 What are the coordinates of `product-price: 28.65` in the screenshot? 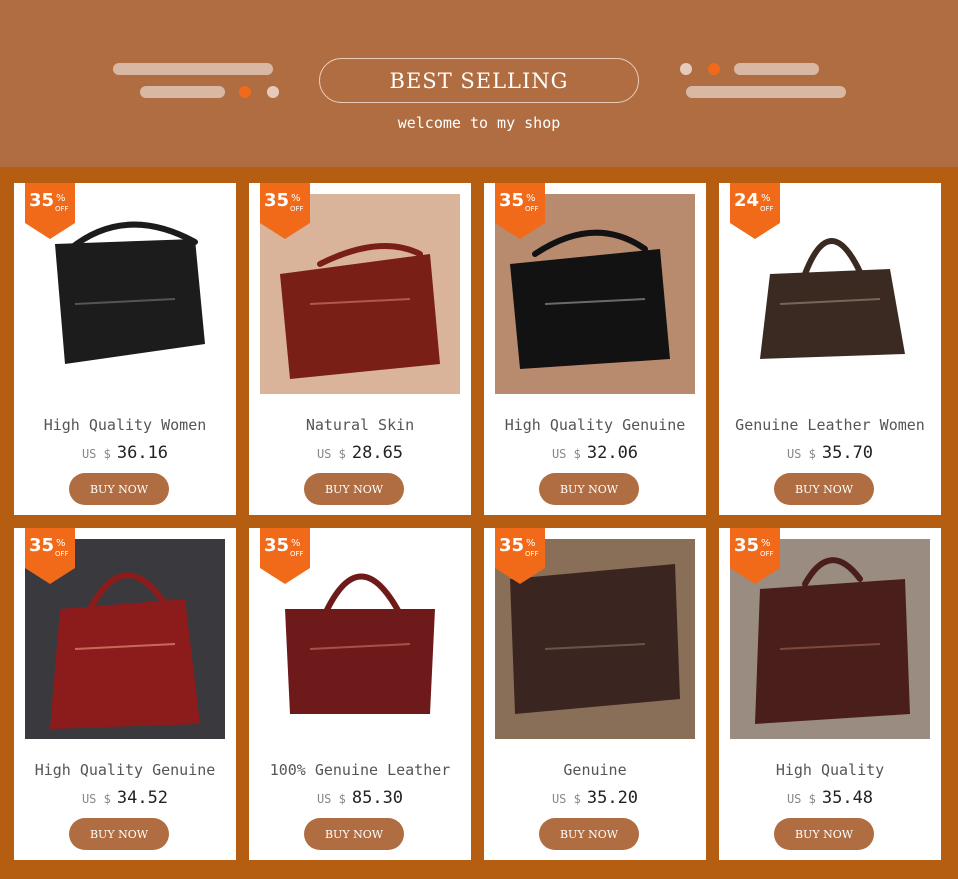 It's located at (377, 453).